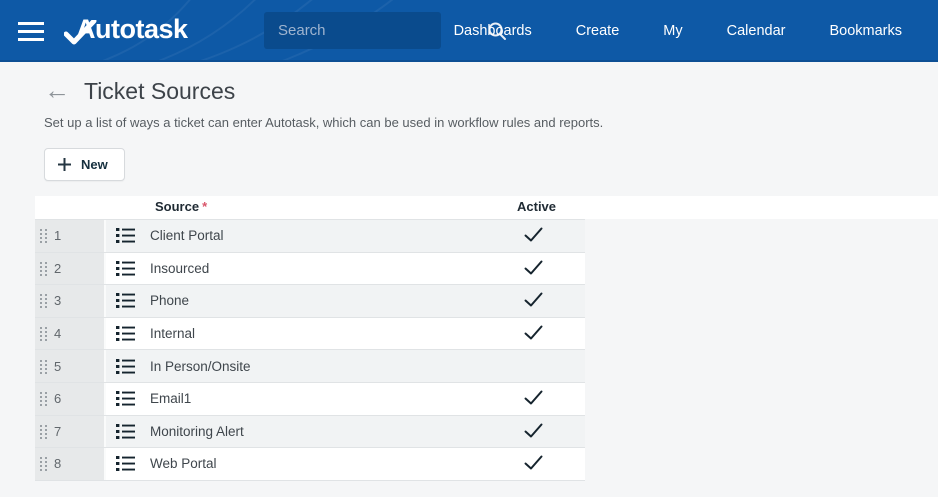  What do you see at coordinates (345, 398) in the screenshot?
I see `row-content-cell: Email1` at bounding box center [345, 398].